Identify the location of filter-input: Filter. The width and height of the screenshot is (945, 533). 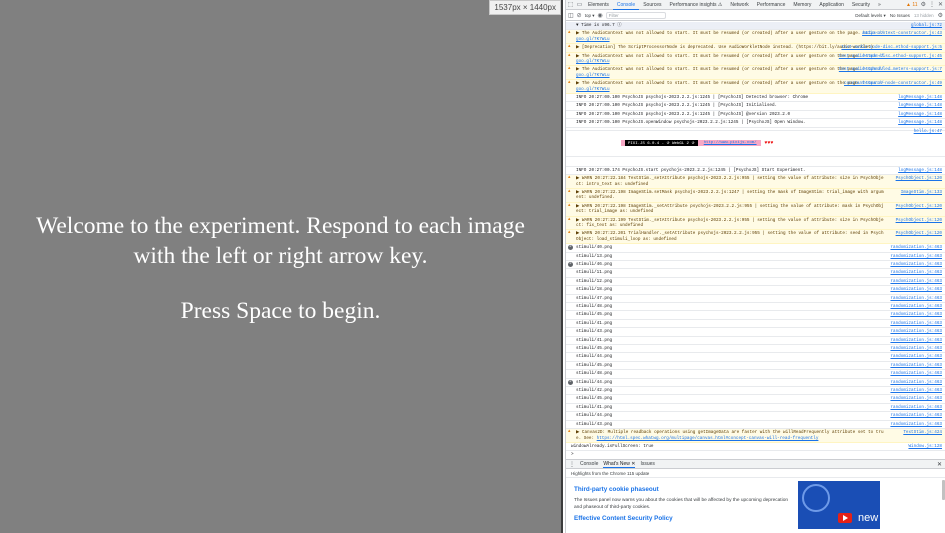
(635, 15).